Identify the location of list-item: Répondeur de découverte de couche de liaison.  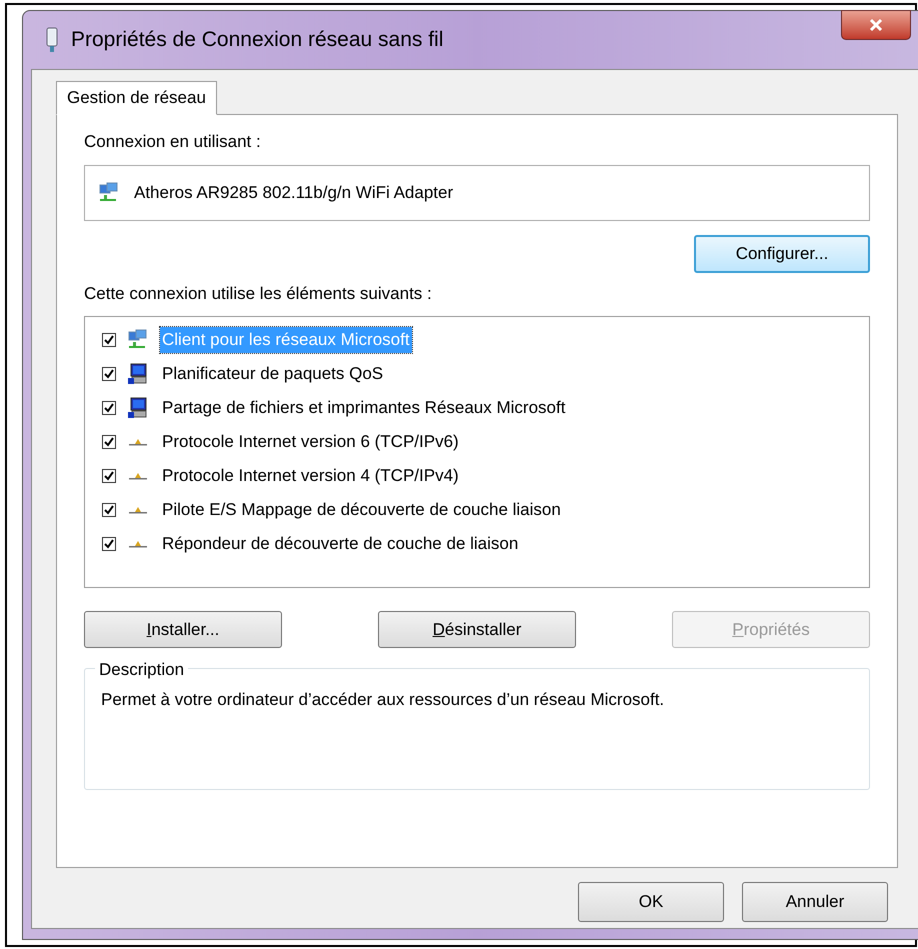
(340, 544).